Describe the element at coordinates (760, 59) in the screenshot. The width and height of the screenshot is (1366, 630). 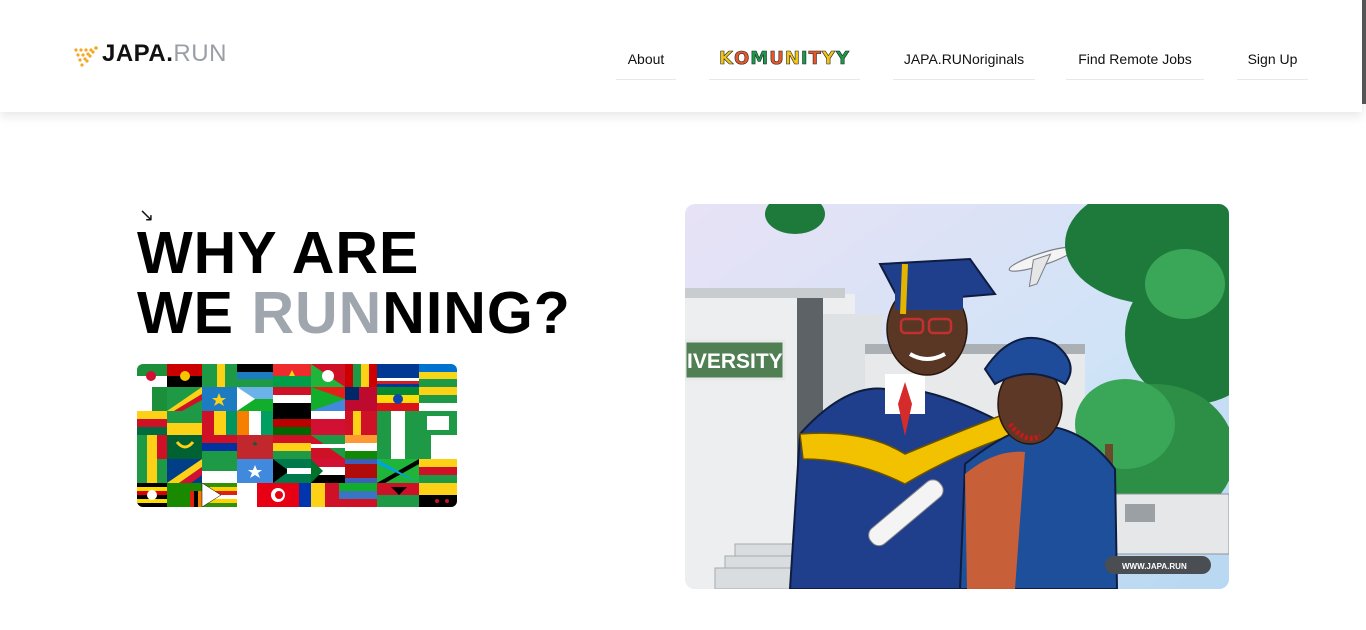
I see `komunity-letter: M` at that location.